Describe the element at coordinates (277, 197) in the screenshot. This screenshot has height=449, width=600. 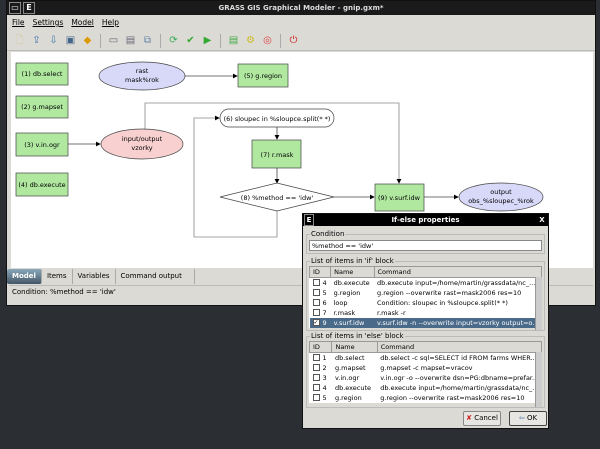
I see `node-if-else: (8) %method == 'idw'` at that location.